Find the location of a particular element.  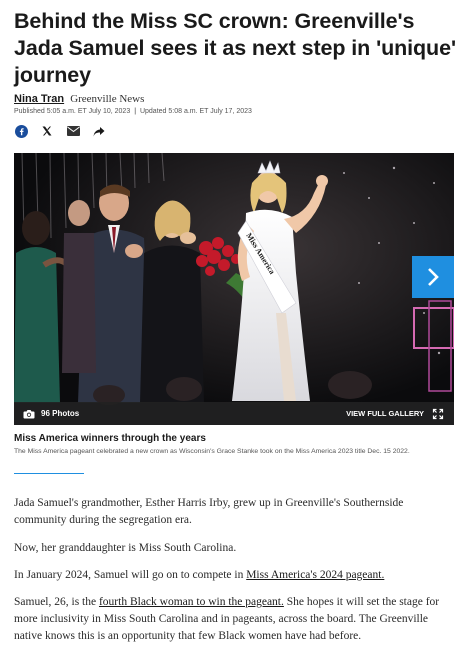

fourth-black-woman-link: fourth Black woman to win the pageant. is located at coordinates (191, 602).